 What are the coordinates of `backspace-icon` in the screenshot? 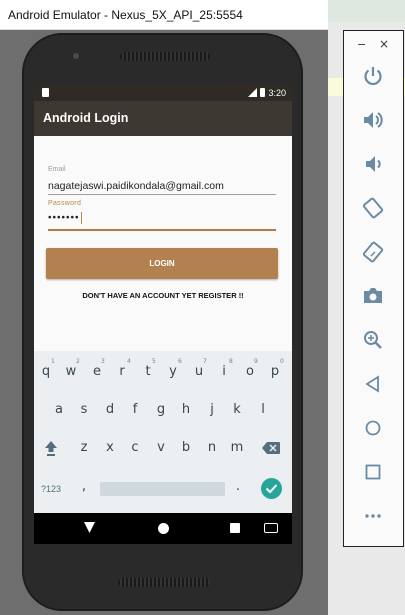 It's located at (271, 448).